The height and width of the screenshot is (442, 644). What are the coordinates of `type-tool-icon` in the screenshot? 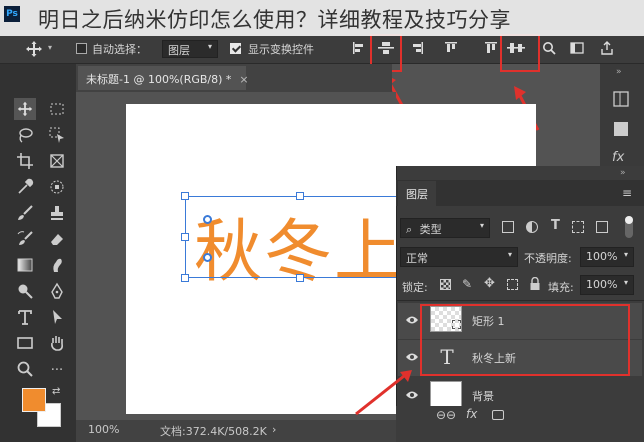 It's located at (25, 317).